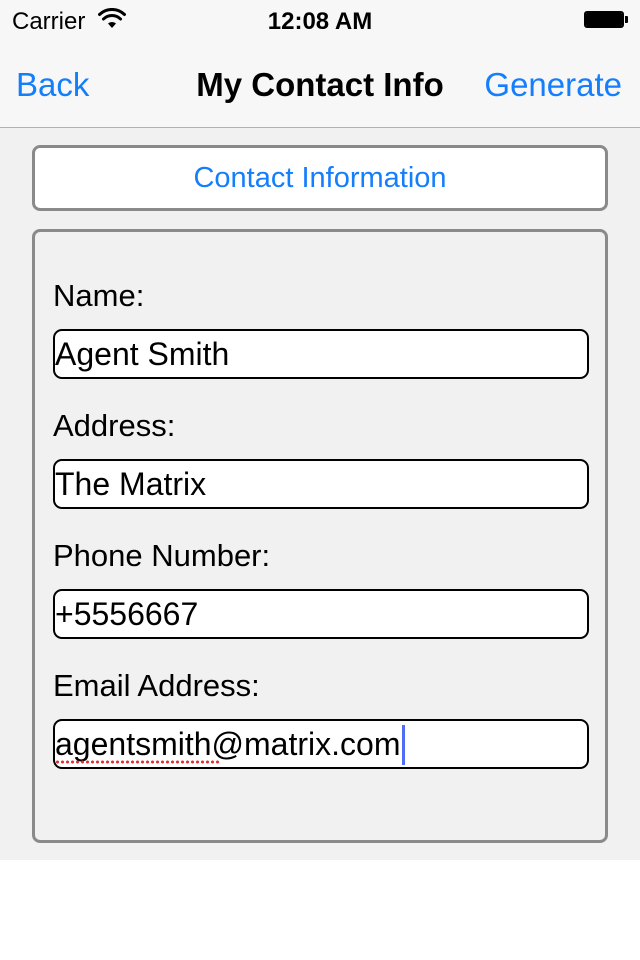 This screenshot has width=640, height=960. What do you see at coordinates (99, 295) in the screenshot?
I see `name-label: Name:` at bounding box center [99, 295].